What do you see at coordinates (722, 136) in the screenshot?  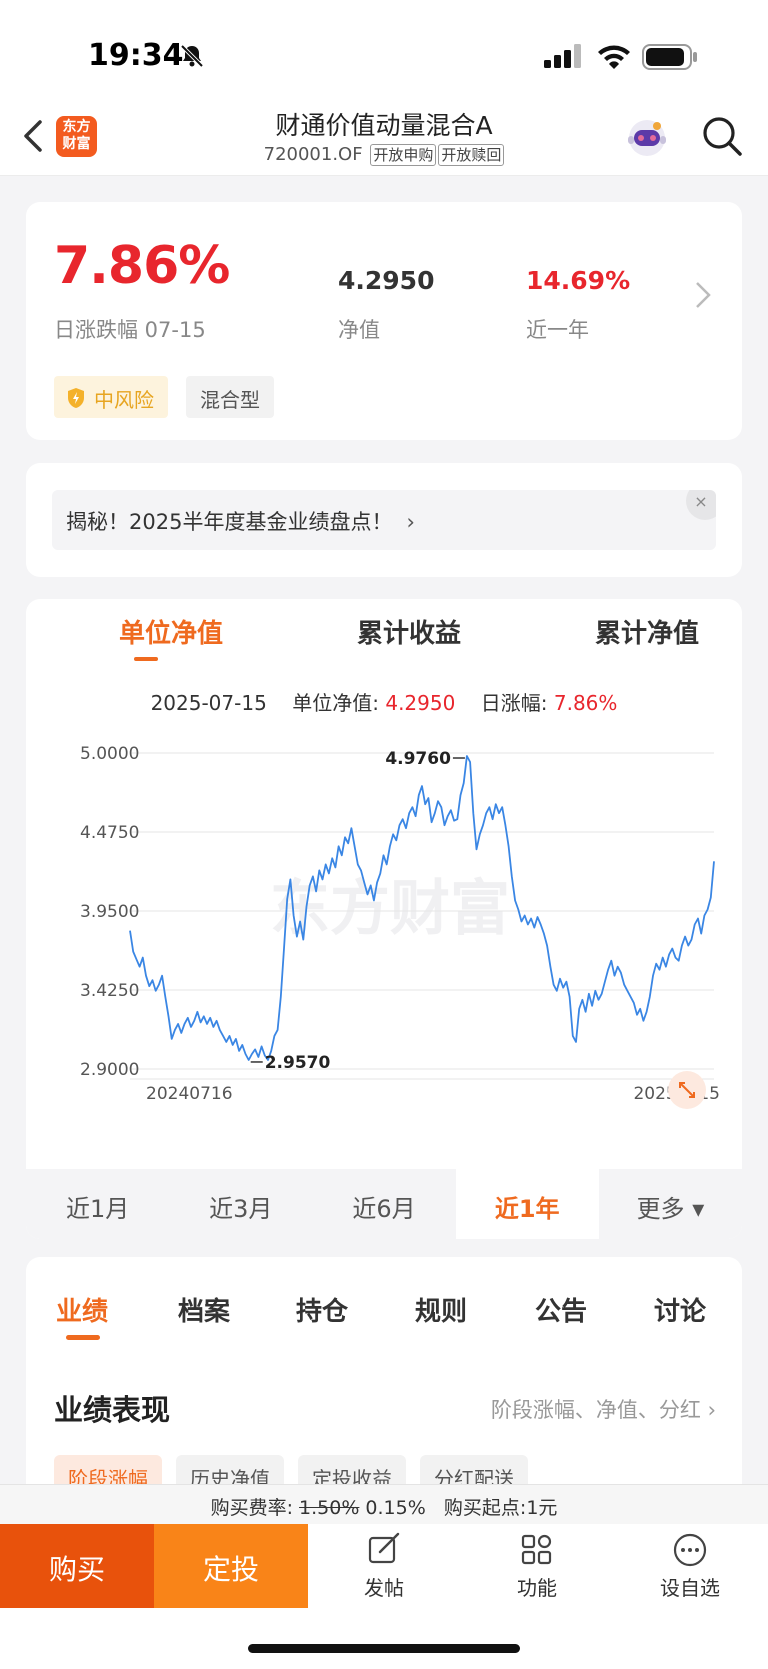 I see `search-icon` at bounding box center [722, 136].